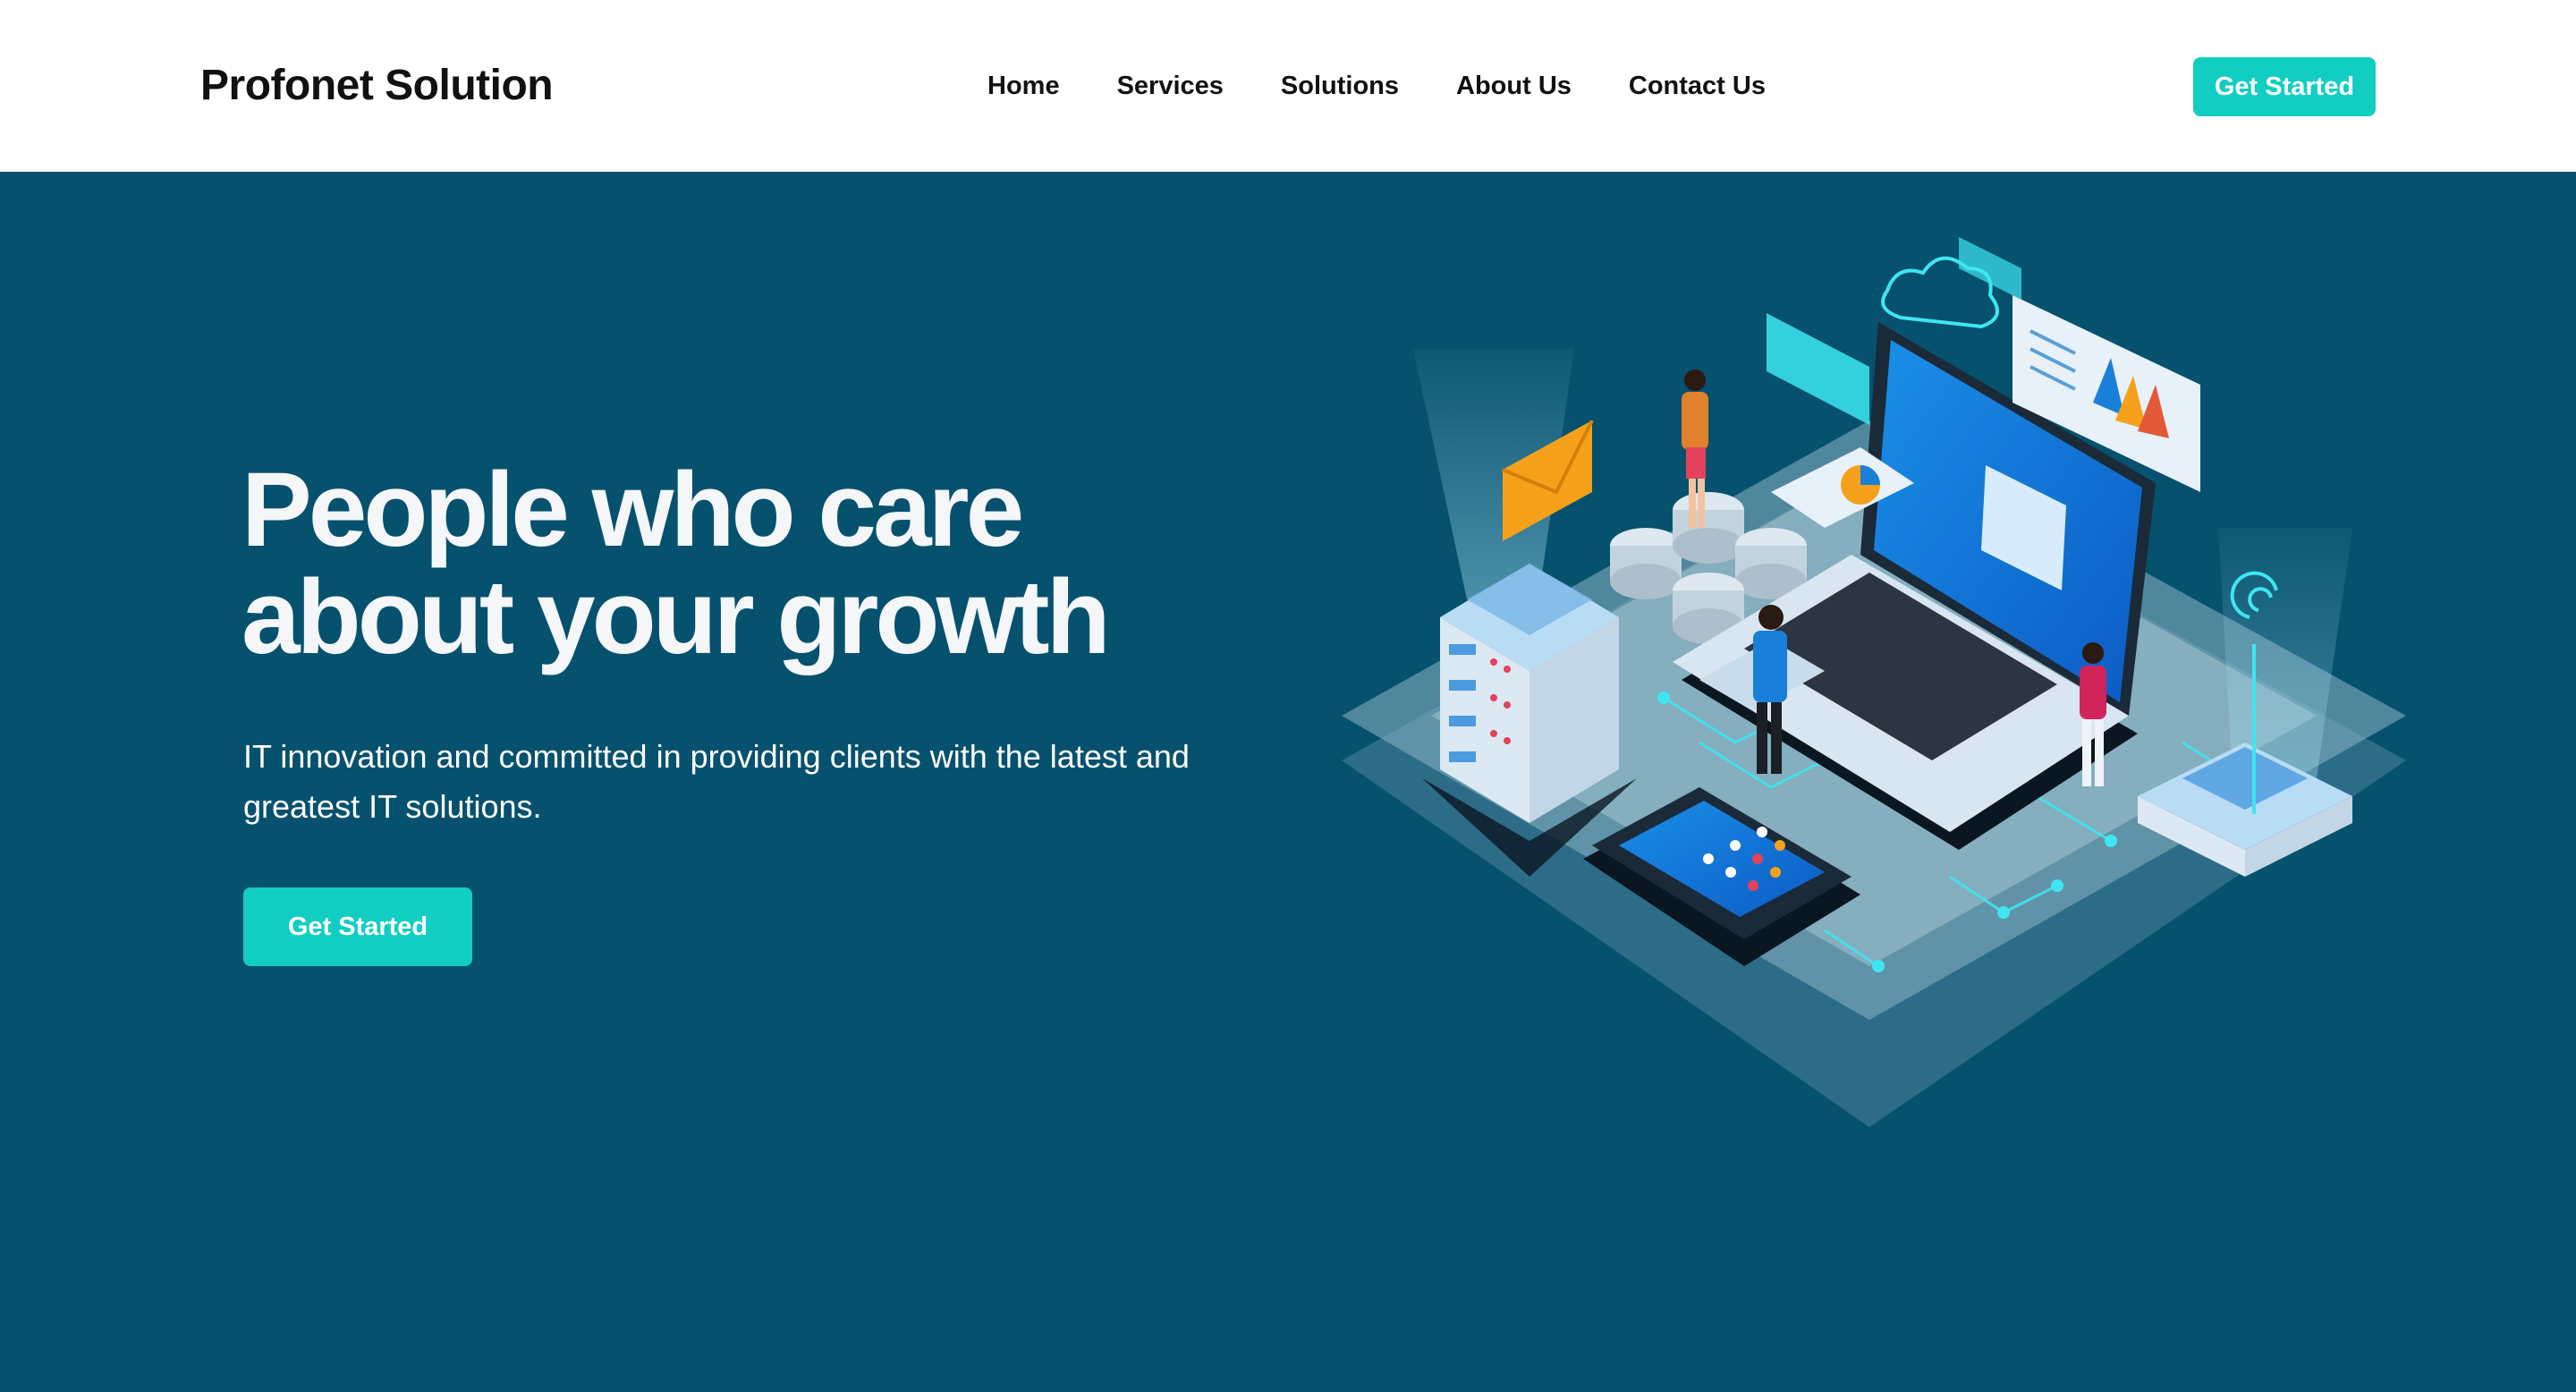 Image resolution: width=2576 pixels, height=1392 pixels. What do you see at coordinates (1697, 86) in the screenshot?
I see `nav-contact-us: Contact Us` at bounding box center [1697, 86].